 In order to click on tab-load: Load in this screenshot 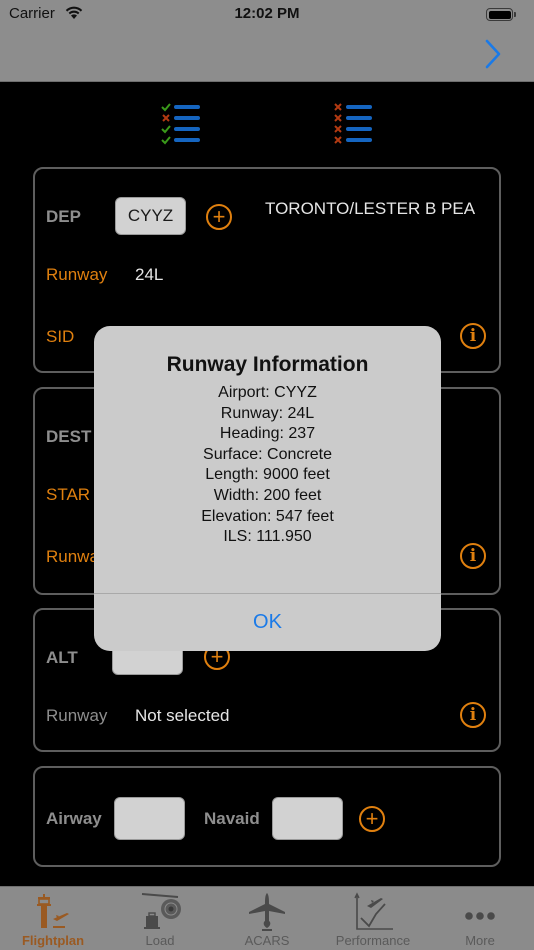, I will do `click(160, 918)`.